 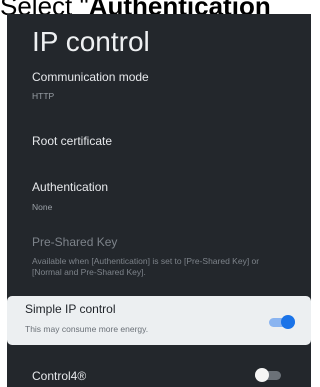 I want to click on setting-label: Communication mode, so click(x=90, y=77).